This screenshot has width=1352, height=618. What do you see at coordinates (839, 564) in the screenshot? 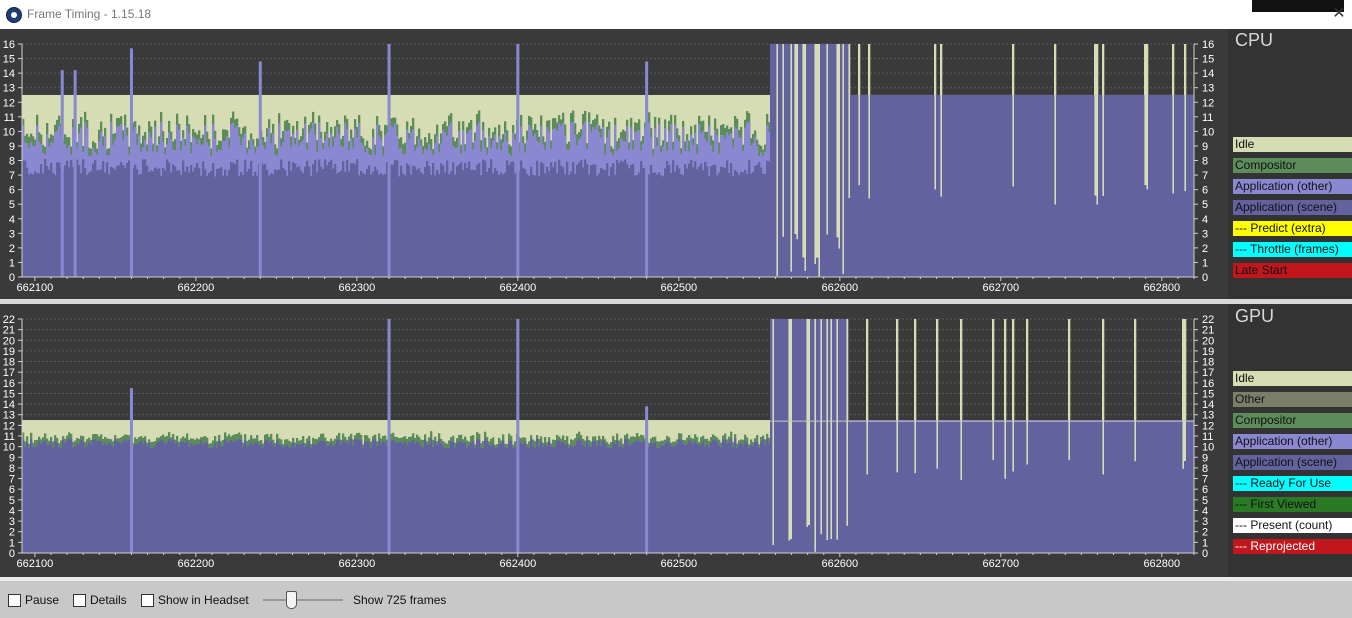
I see `x-tick-label: 662600` at bounding box center [839, 564].